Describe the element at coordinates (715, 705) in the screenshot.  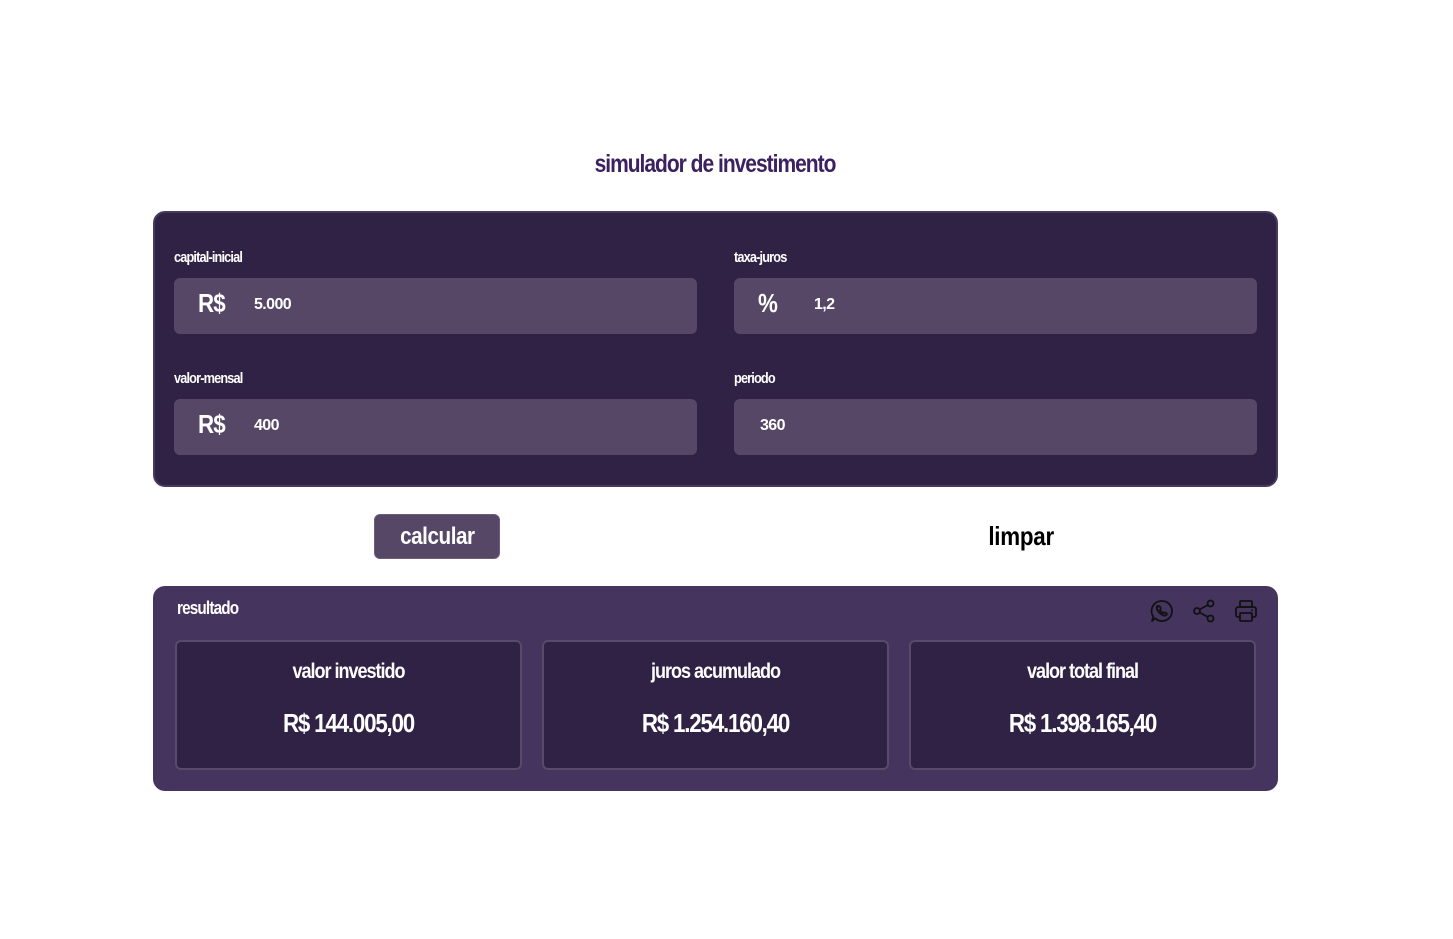
I see `juros-acumulado-card: juros acumulado R$ 1.254.160,40` at that location.